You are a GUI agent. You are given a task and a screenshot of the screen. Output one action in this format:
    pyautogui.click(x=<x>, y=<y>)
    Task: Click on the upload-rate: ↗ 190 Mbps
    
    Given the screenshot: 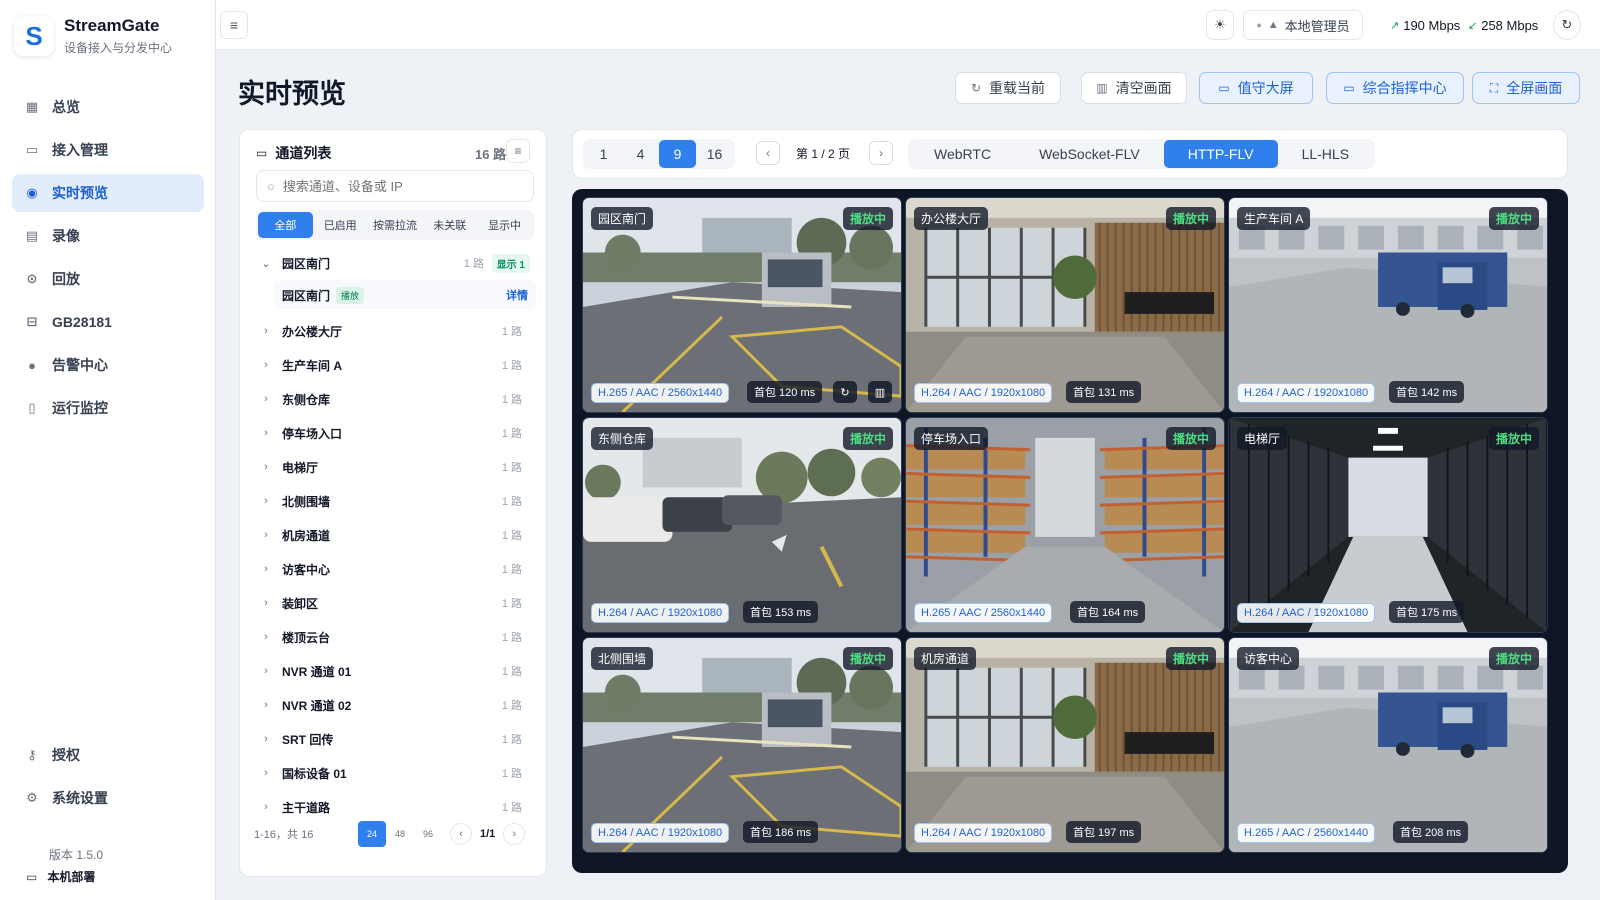 What is the action you would take?
    pyautogui.click(x=1425, y=25)
    